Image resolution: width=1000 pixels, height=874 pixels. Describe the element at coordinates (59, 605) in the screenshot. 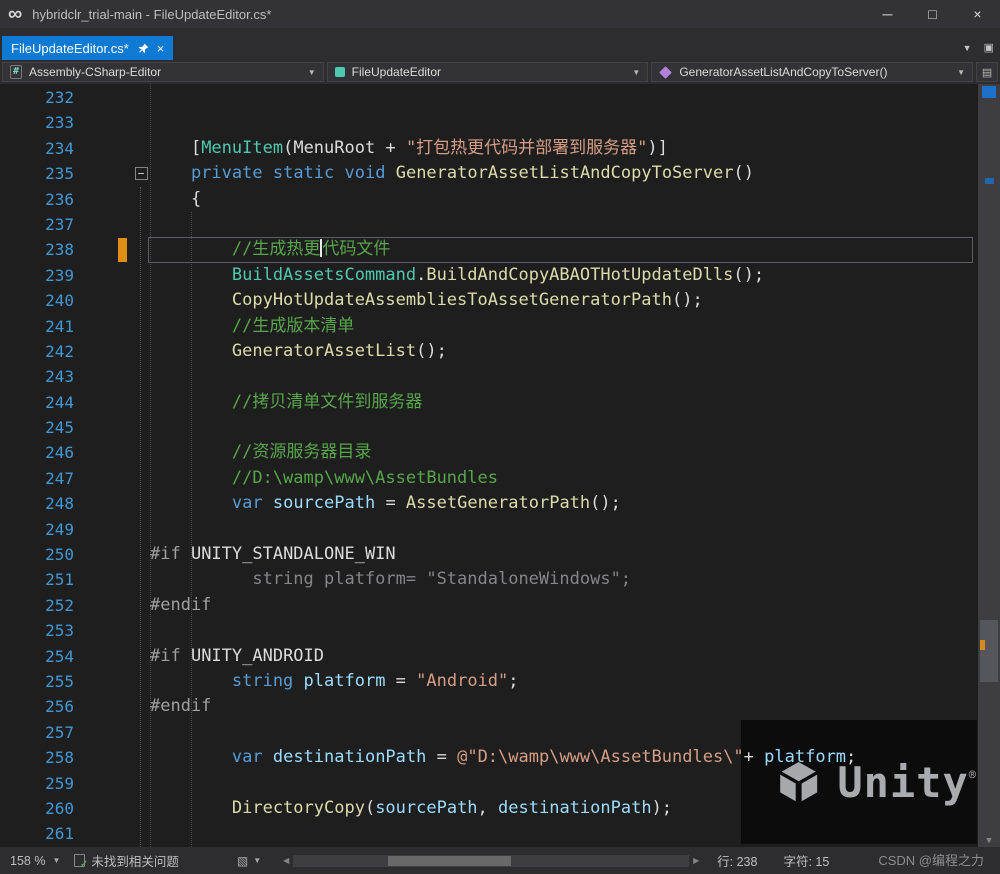

I see `line-number: 252` at that location.